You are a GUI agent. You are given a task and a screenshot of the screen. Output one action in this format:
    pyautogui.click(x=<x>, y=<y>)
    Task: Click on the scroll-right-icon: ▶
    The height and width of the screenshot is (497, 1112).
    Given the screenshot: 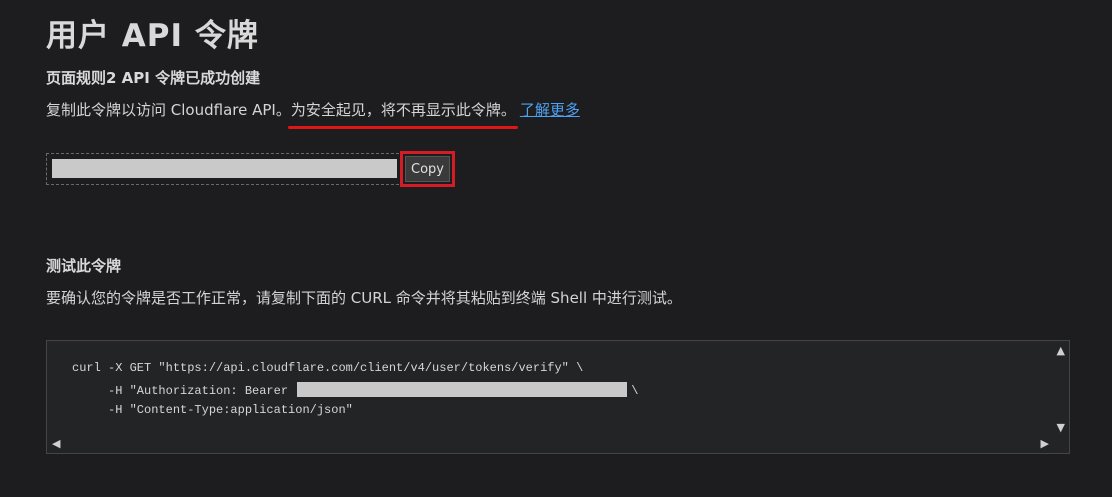 What is the action you would take?
    pyautogui.click(x=1045, y=443)
    